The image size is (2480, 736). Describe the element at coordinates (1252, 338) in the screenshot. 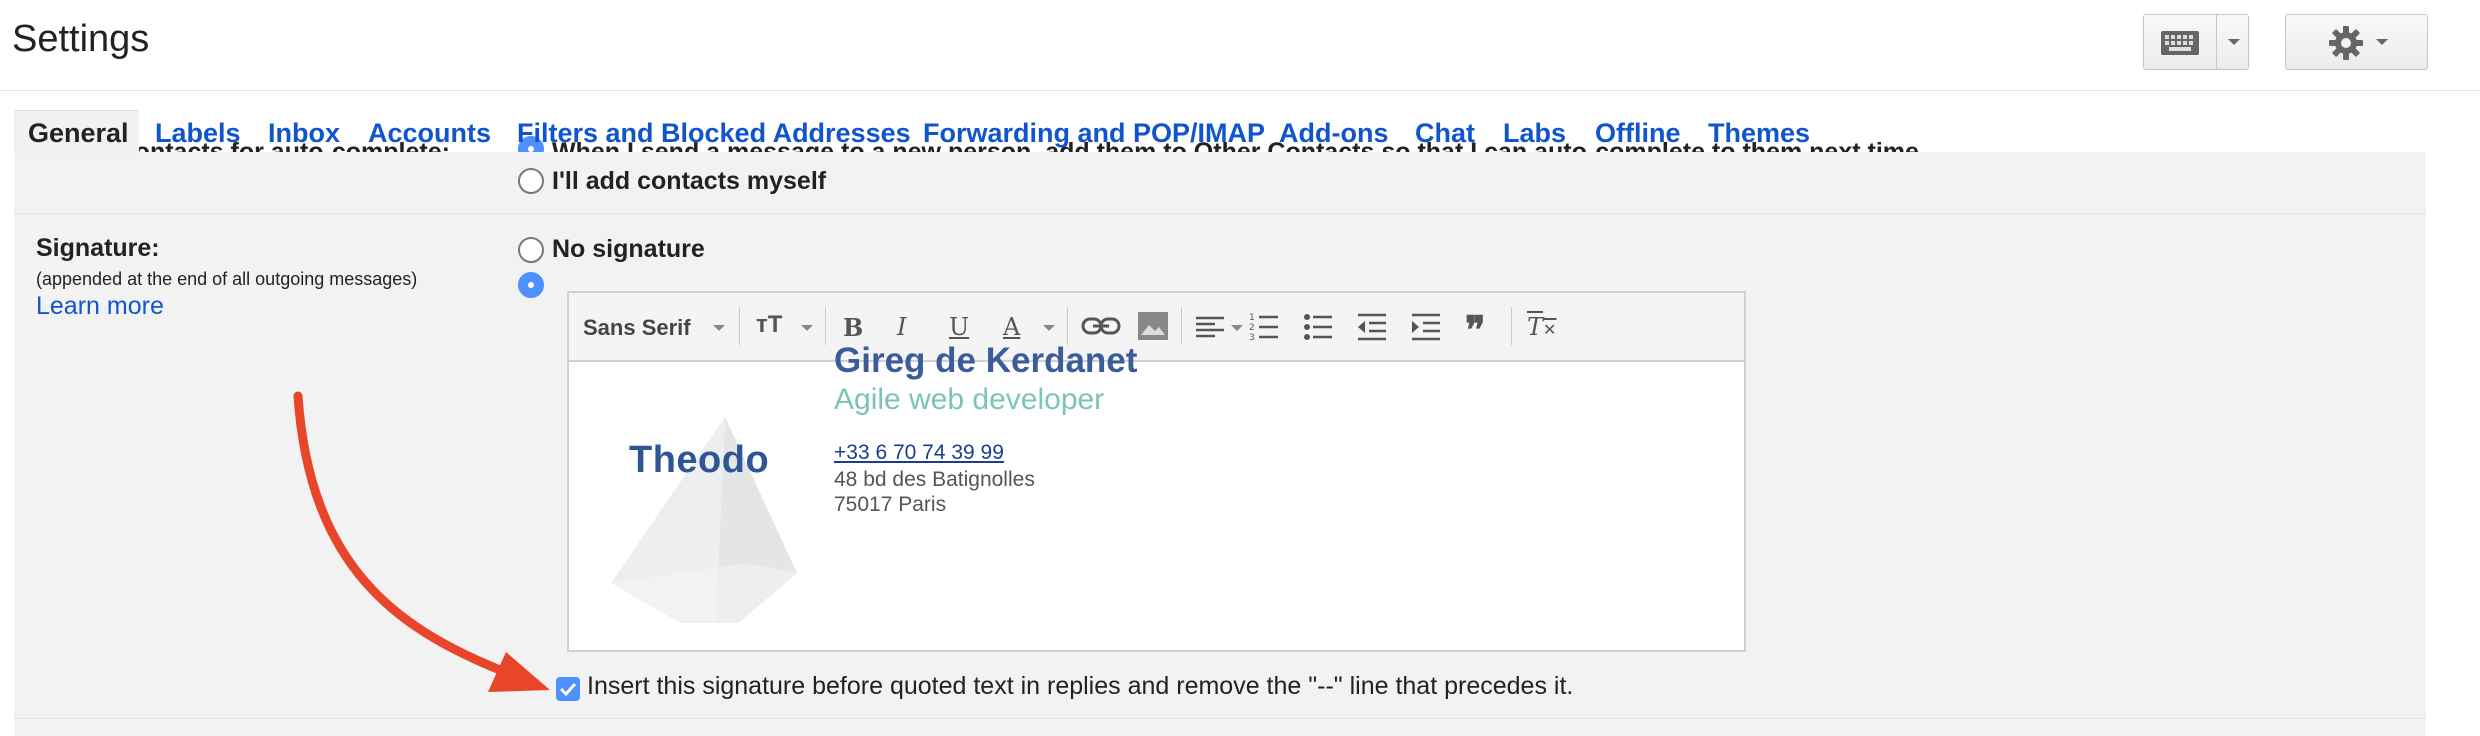

I see `svg-text: 3` at that location.